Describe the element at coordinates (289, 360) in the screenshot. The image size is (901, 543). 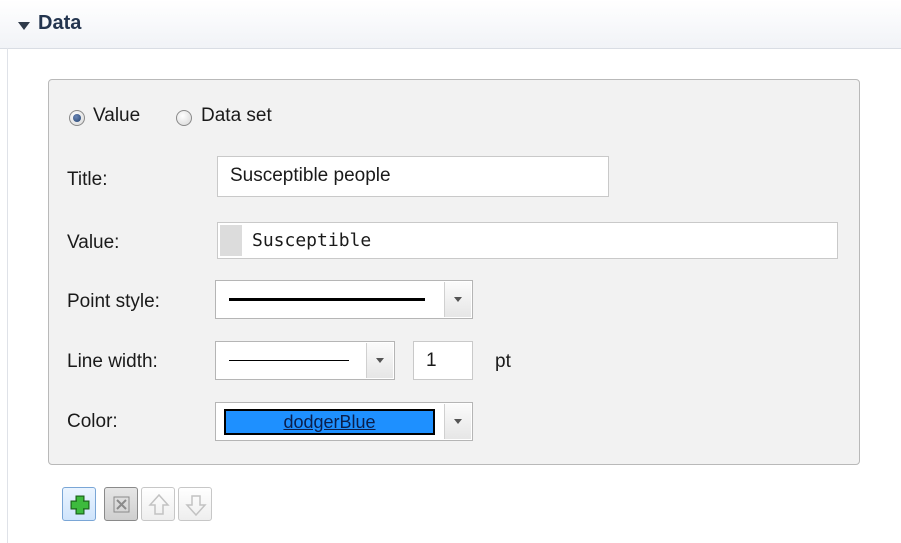
I see `line-width-line-sample` at that location.